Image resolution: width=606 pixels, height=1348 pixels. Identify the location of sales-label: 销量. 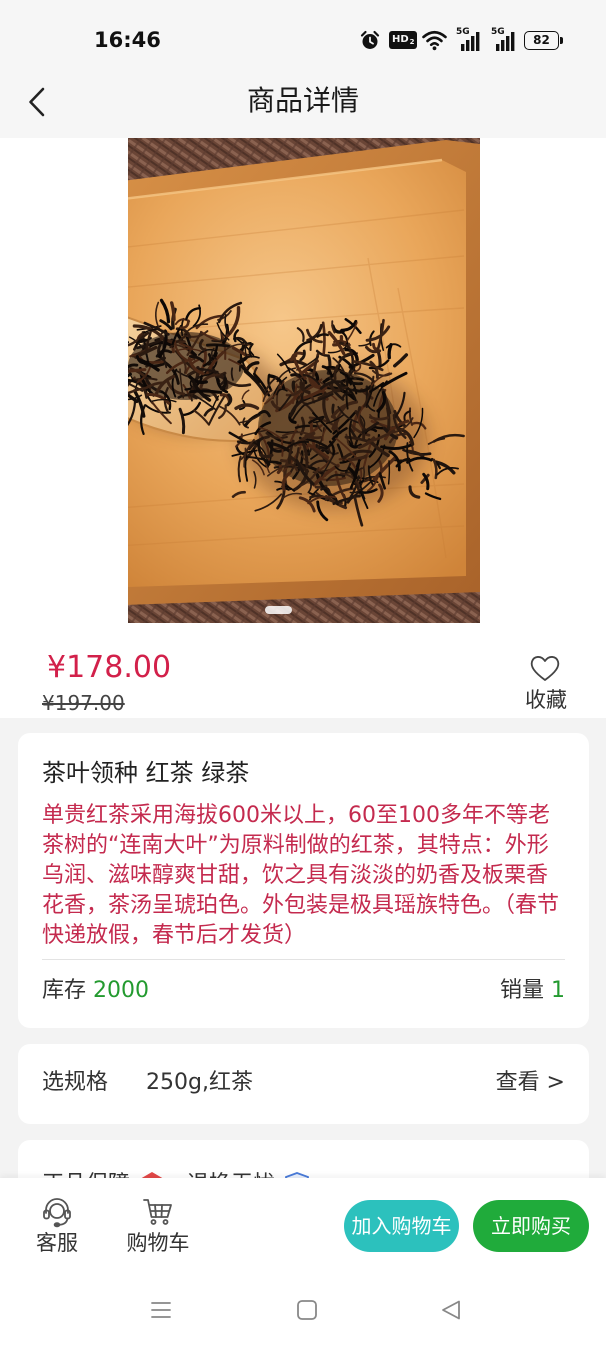
(521, 990).